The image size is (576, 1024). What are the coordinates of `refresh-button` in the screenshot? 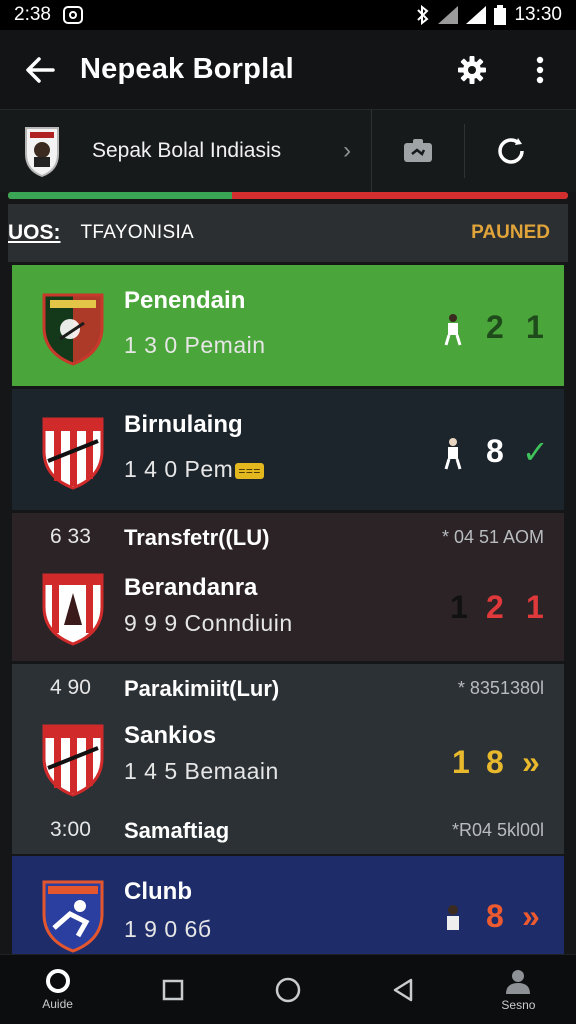 It's located at (511, 151).